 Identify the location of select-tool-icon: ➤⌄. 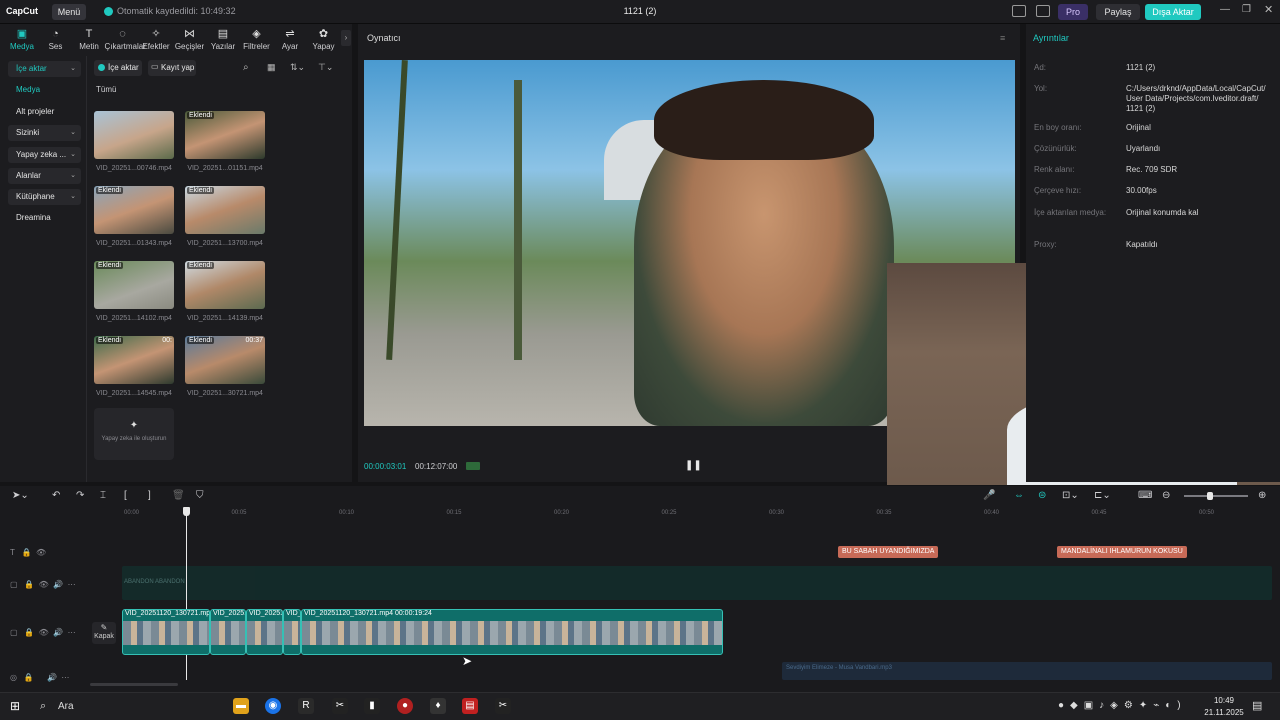
(20, 495).